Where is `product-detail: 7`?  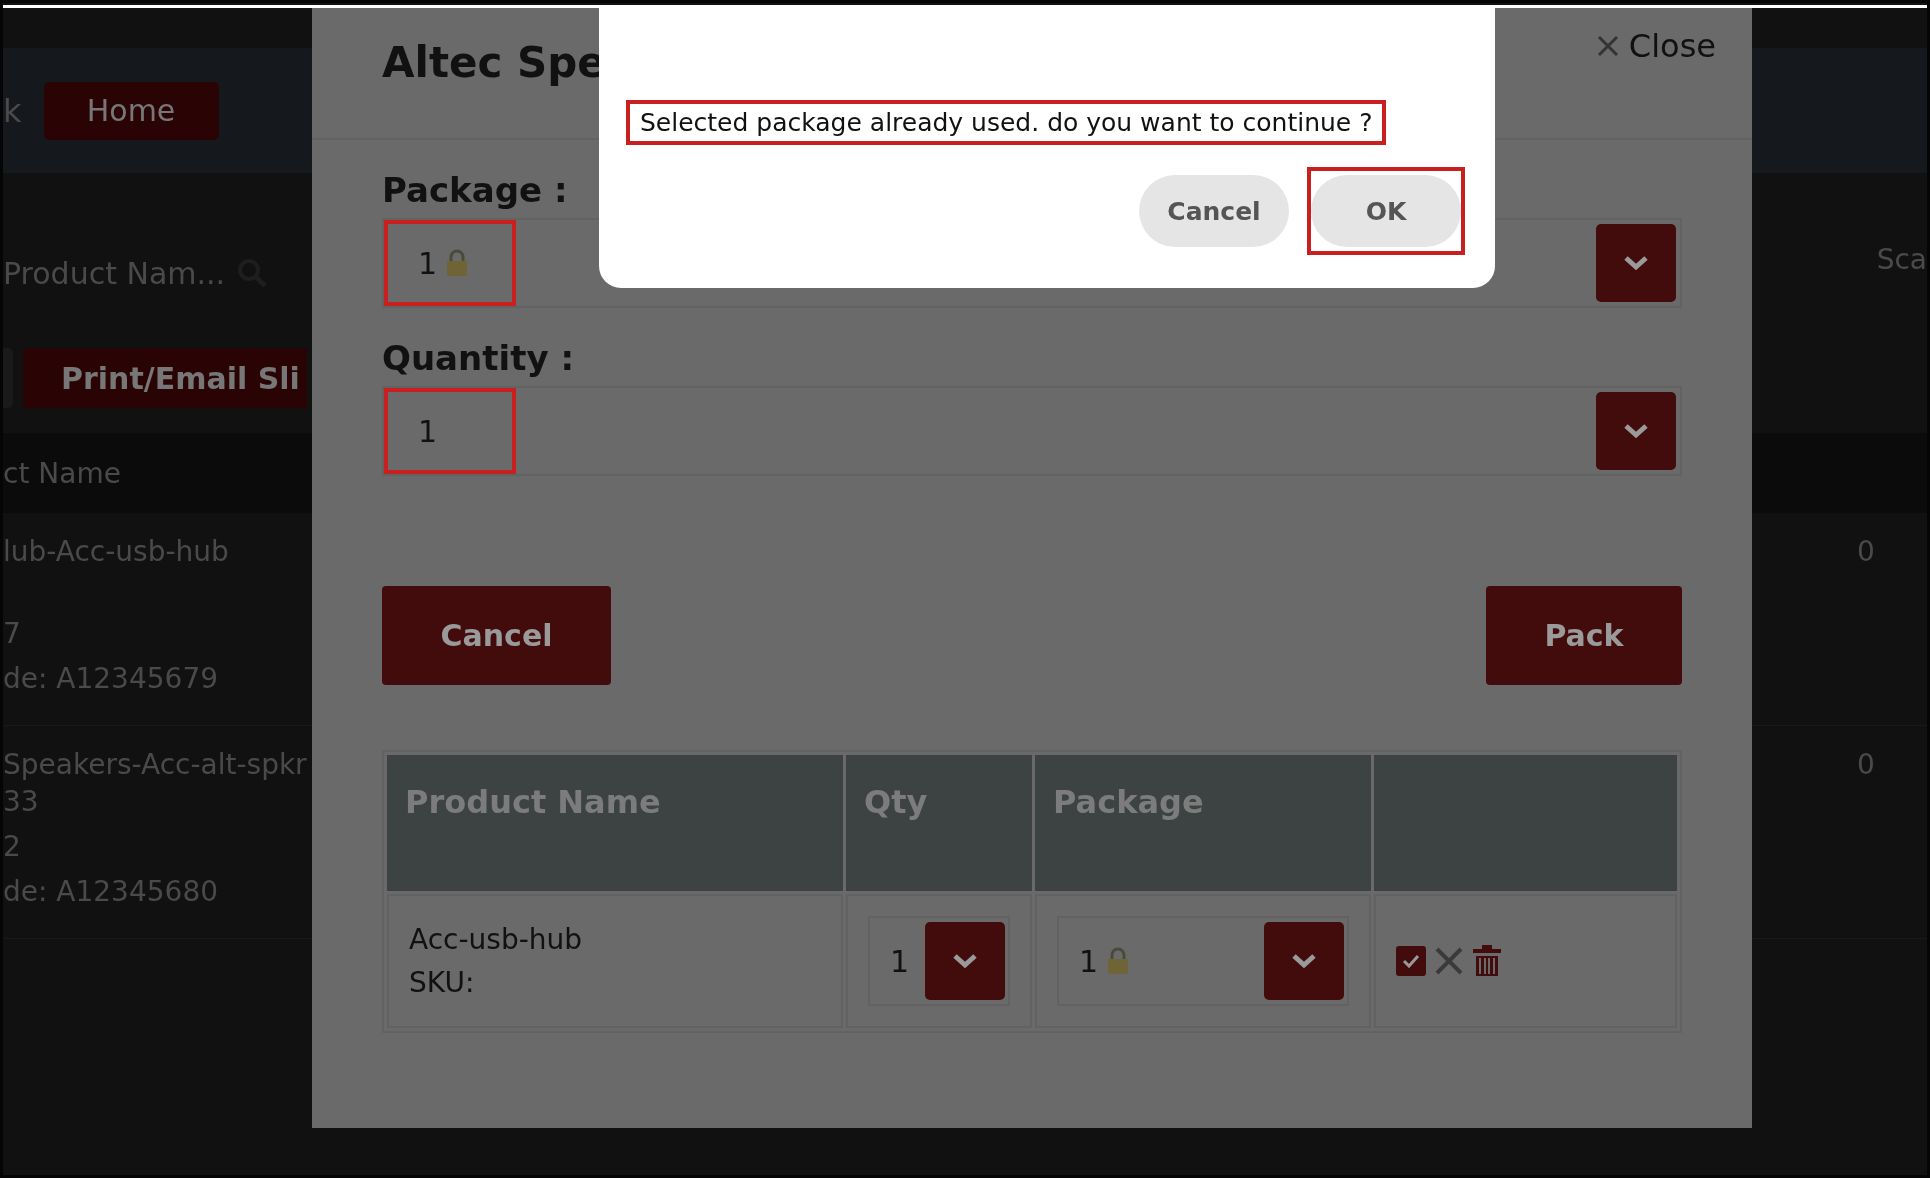 product-detail: 7 is located at coordinates (12, 633).